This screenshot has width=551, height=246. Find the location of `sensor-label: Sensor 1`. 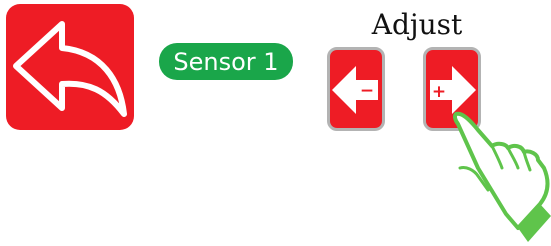

sensor-label: Sensor 1 is located at coordinates (226, 61).